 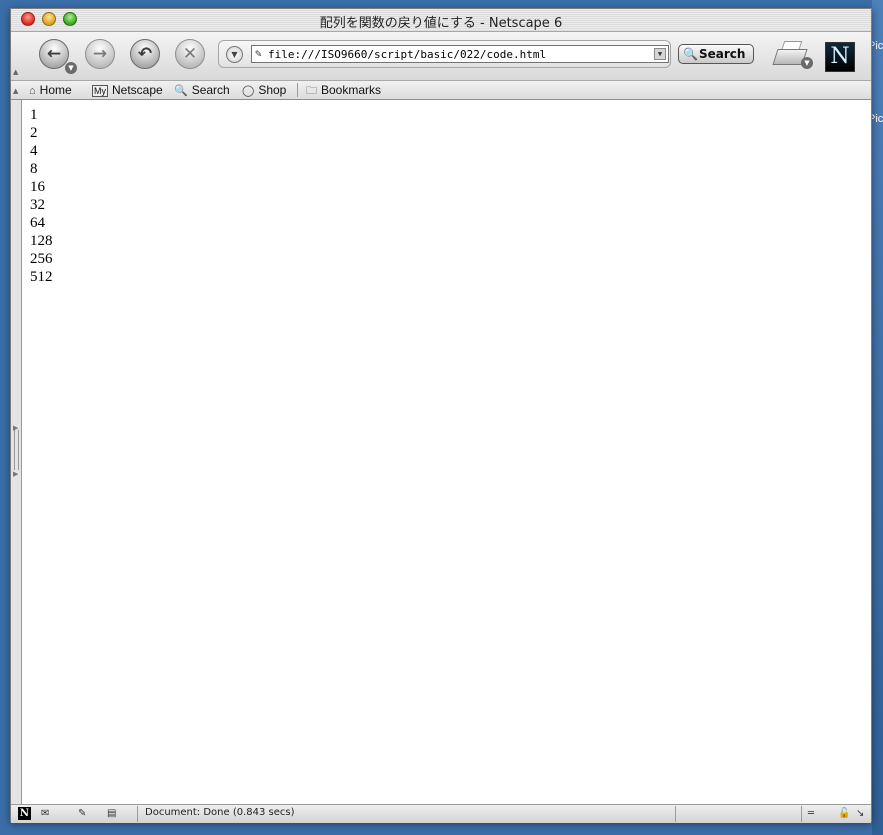 I want to click on back-button: ←, so click(x=54, y=54).